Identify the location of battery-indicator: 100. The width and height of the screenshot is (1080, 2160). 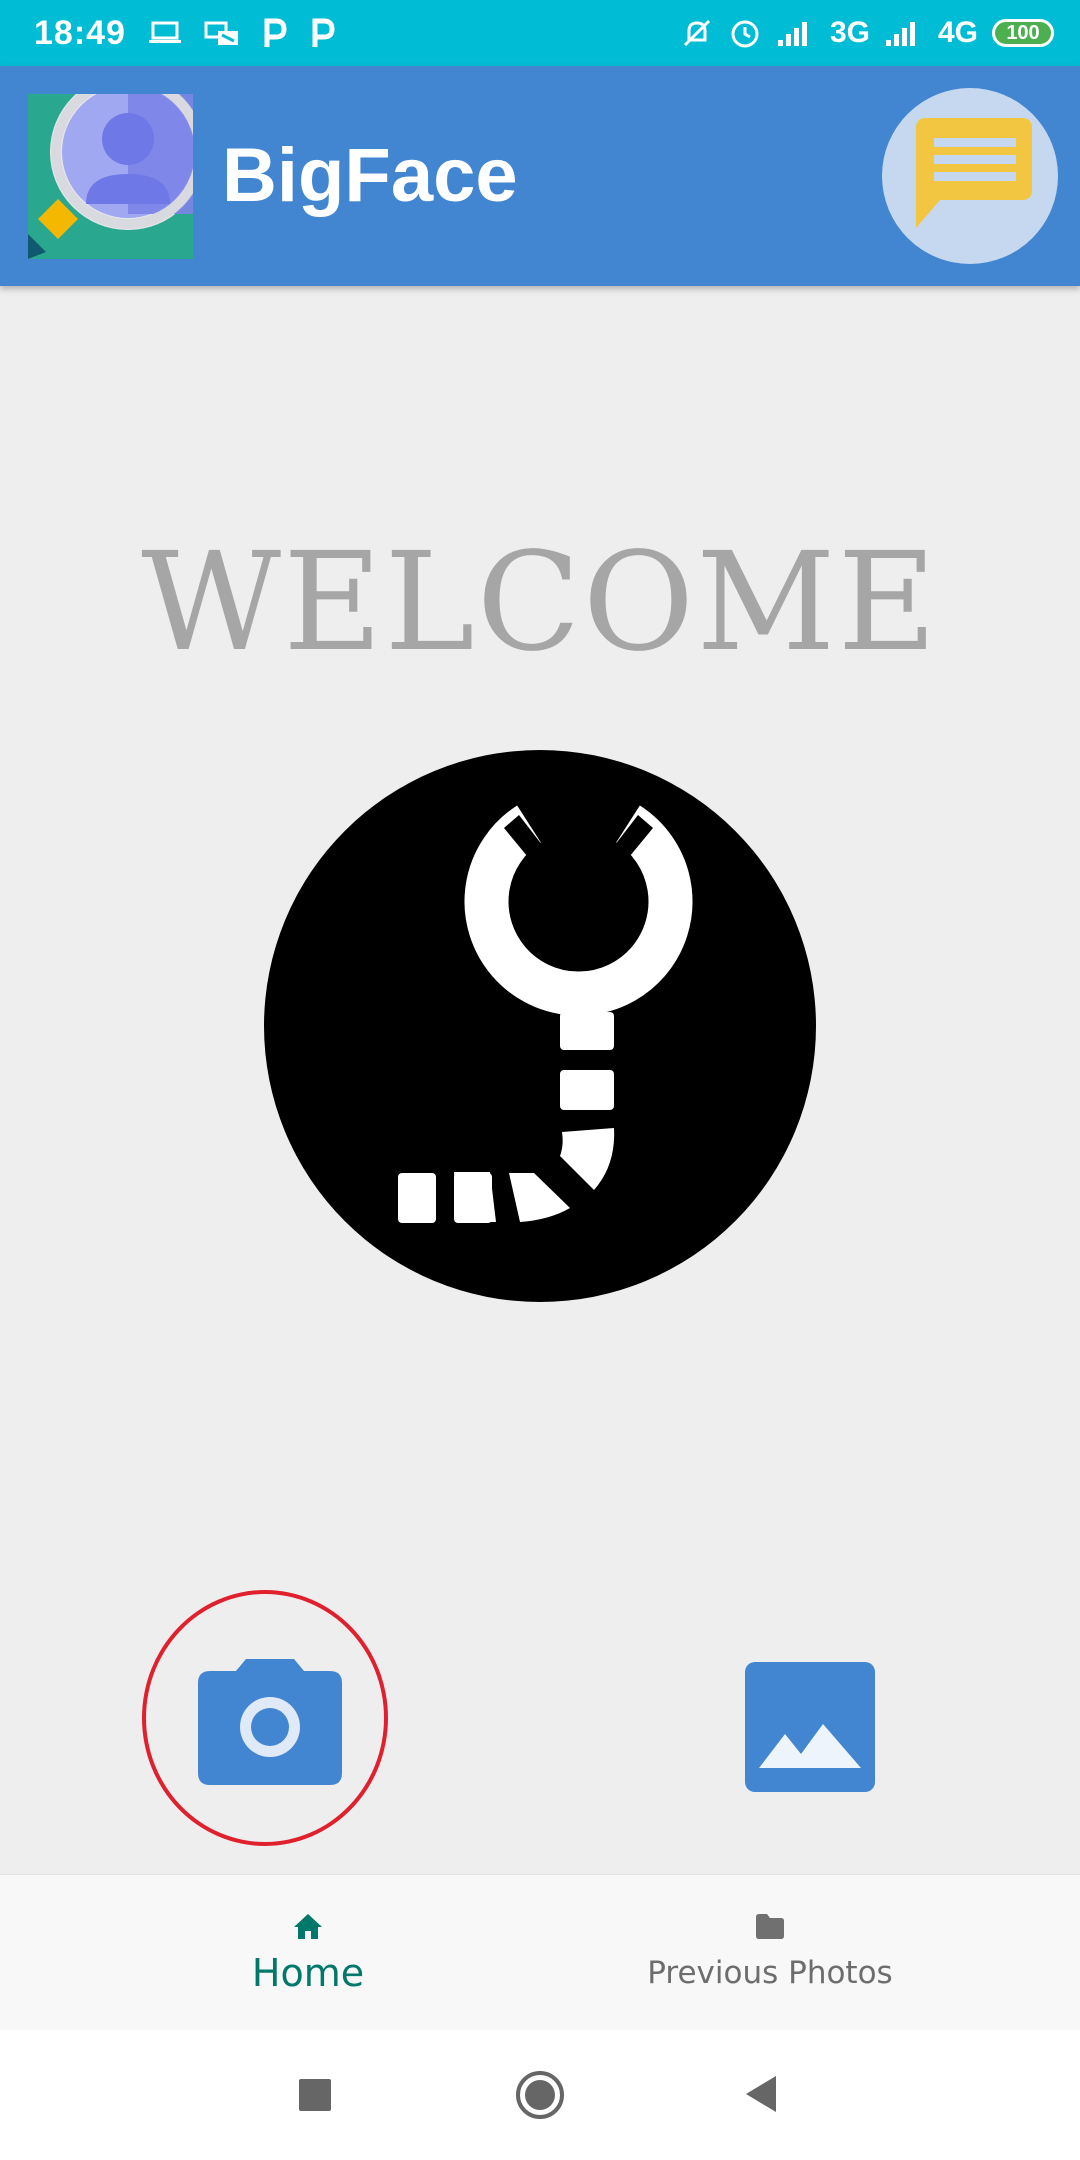
(1023, 33).